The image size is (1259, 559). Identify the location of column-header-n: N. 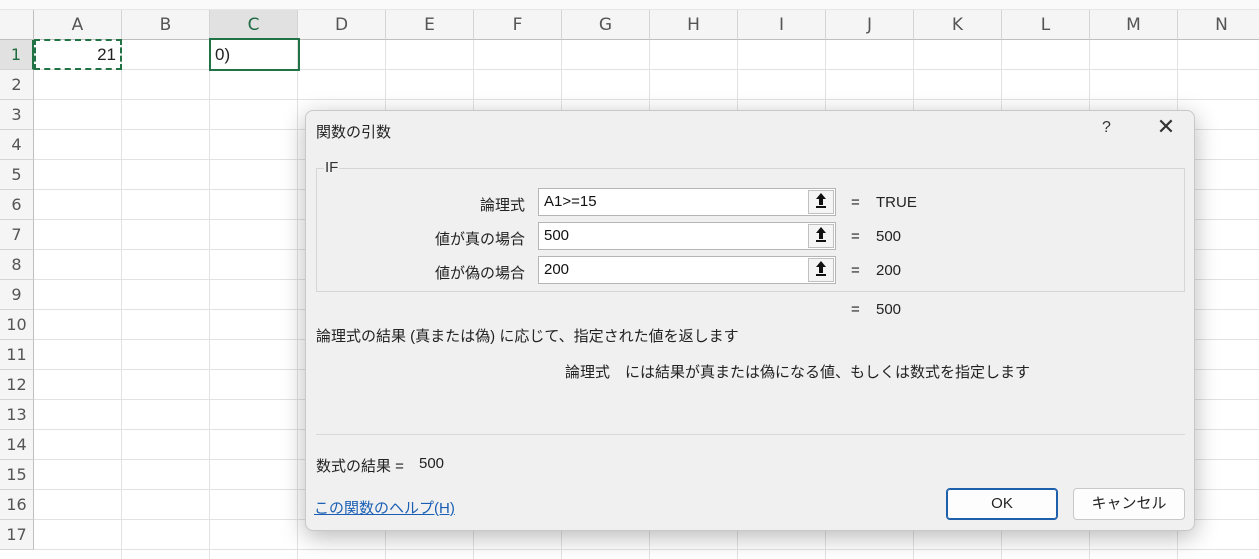
(1218, 25).